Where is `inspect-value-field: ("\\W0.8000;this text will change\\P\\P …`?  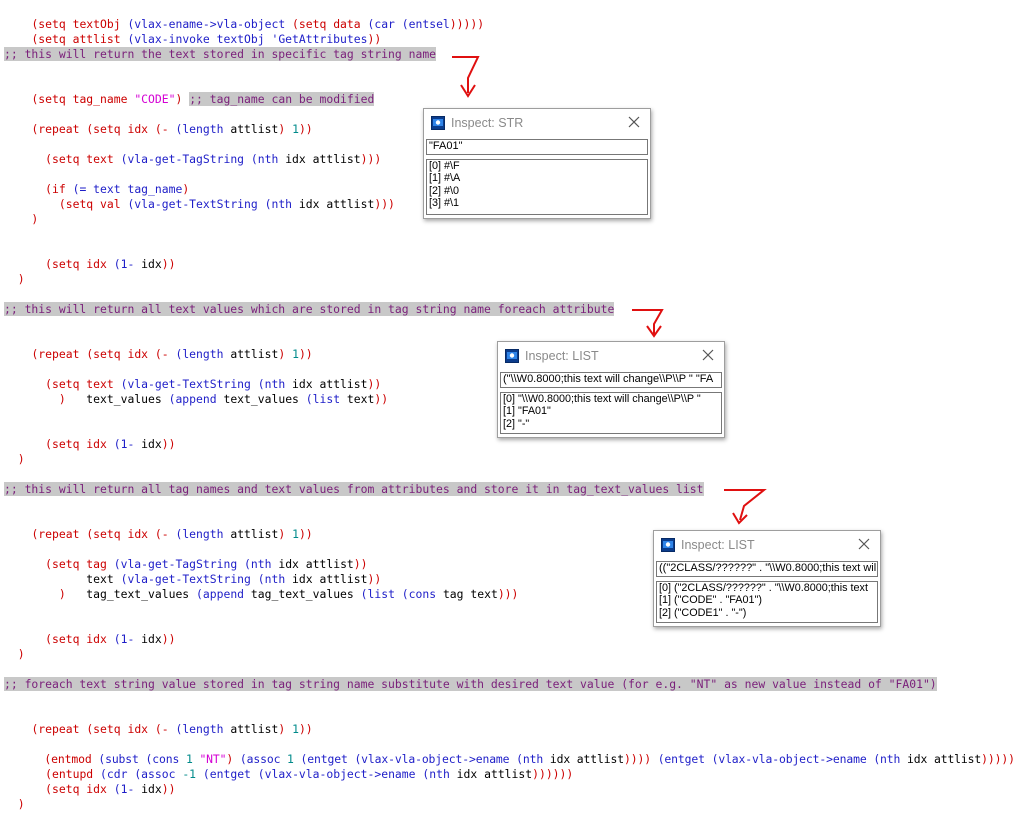
inspect-value-field: ("\\W0.8000;this text will change\\P\\P … is located at coordinates (611, 380).